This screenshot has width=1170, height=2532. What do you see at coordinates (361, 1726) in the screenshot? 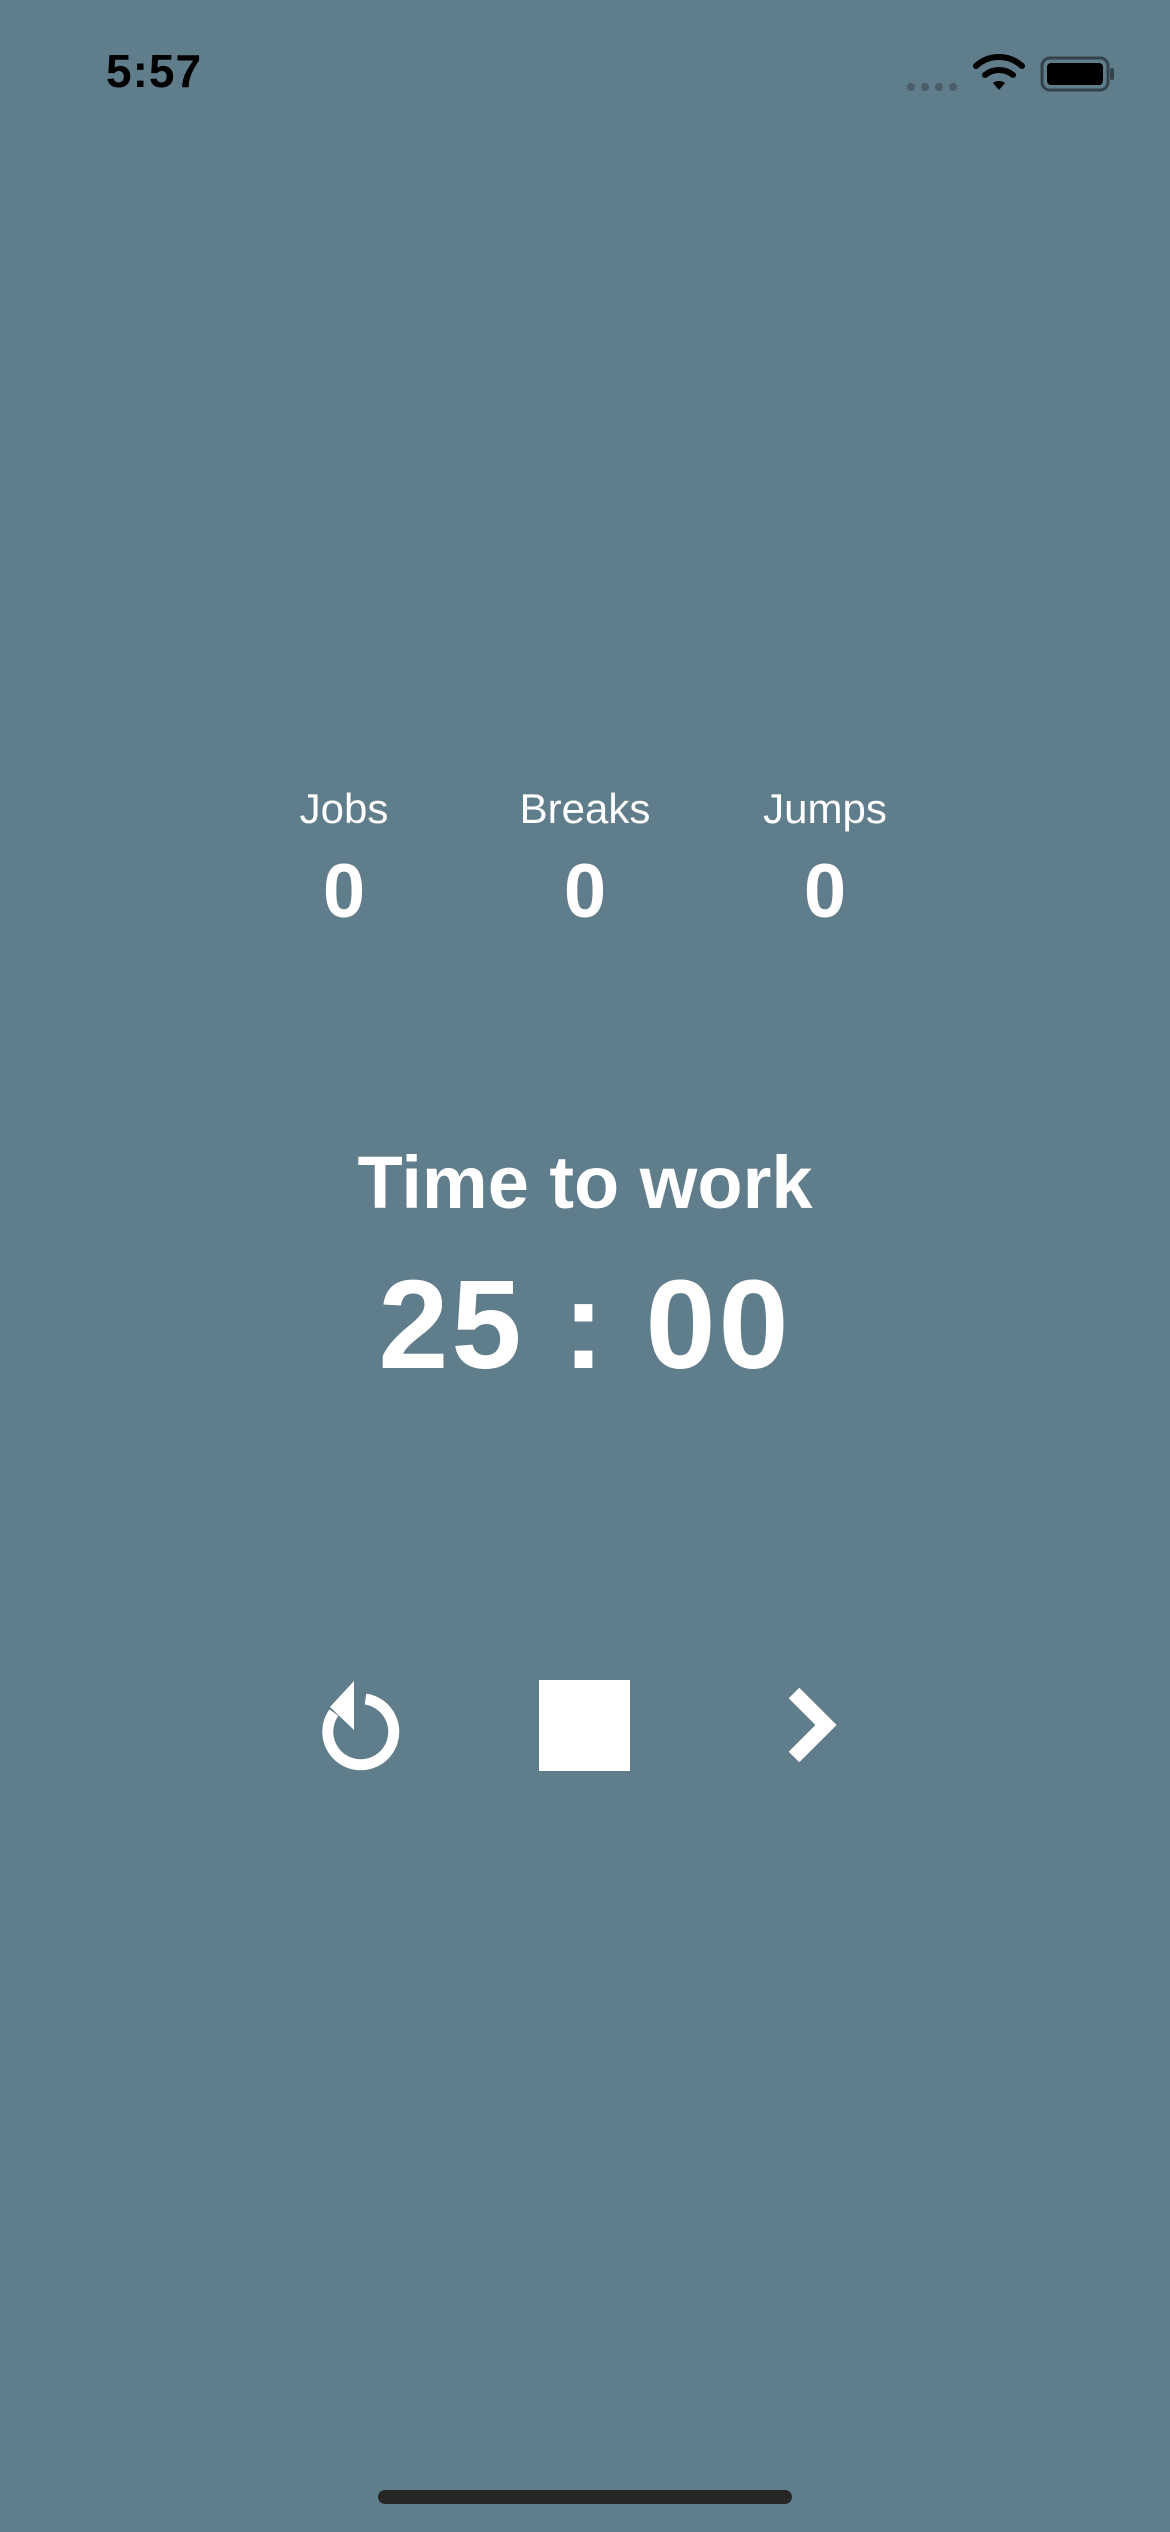
I see `reset-icon` at bounding box center [361, 1726].